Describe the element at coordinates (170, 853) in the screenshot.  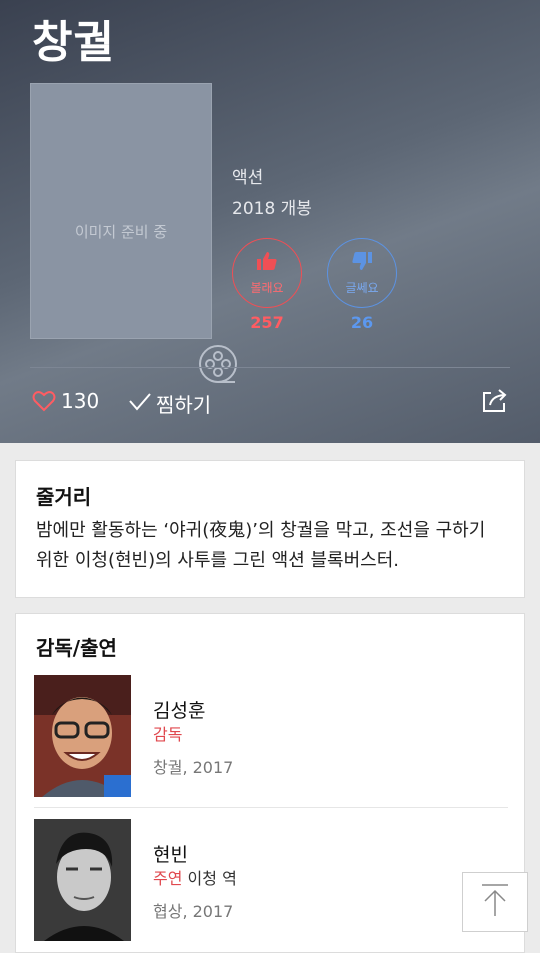
I see `actor-name: 현빈` at that location.